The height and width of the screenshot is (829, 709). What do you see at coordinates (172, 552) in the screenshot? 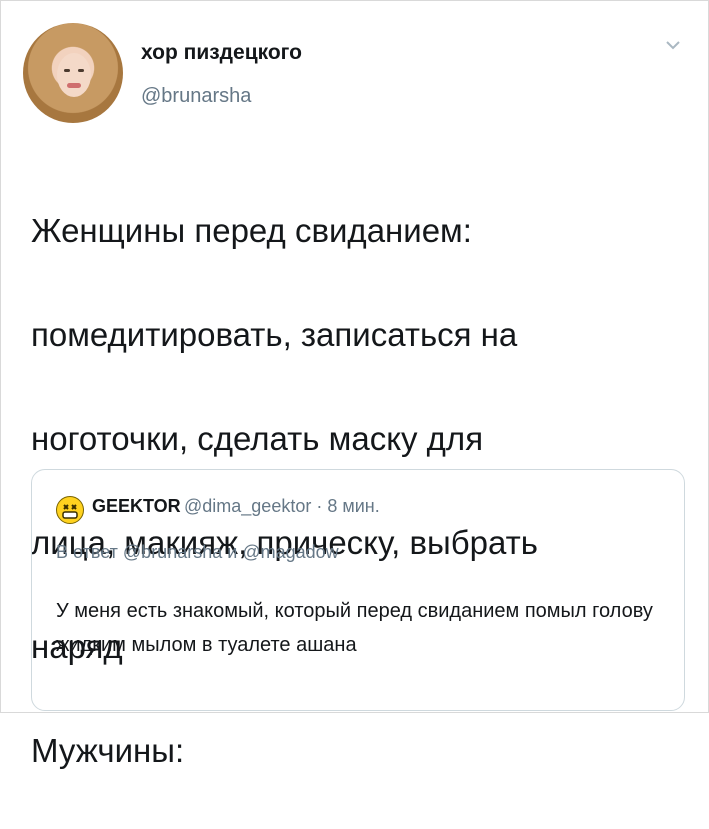
I see `reply-mention: @brunarsha` at bounding box center [172, 552].